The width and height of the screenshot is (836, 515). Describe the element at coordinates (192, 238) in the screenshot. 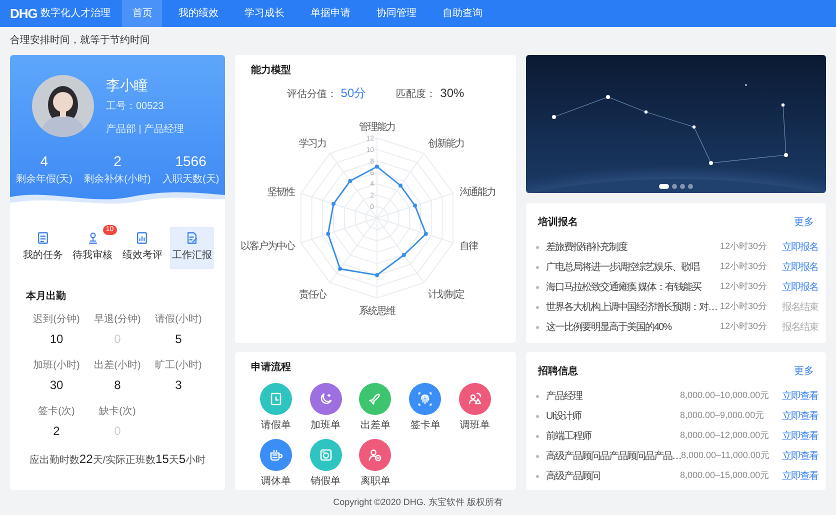

I see `pencil-document-icon` at that location.